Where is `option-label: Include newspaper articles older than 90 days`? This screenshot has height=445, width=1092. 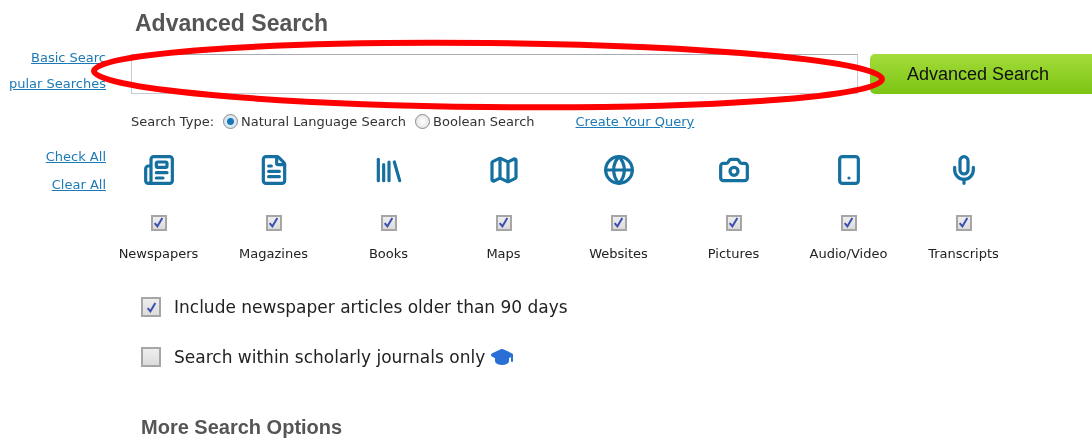
option-label: Include newspaper articles older than 90 days is located at coordinates (371, 307).